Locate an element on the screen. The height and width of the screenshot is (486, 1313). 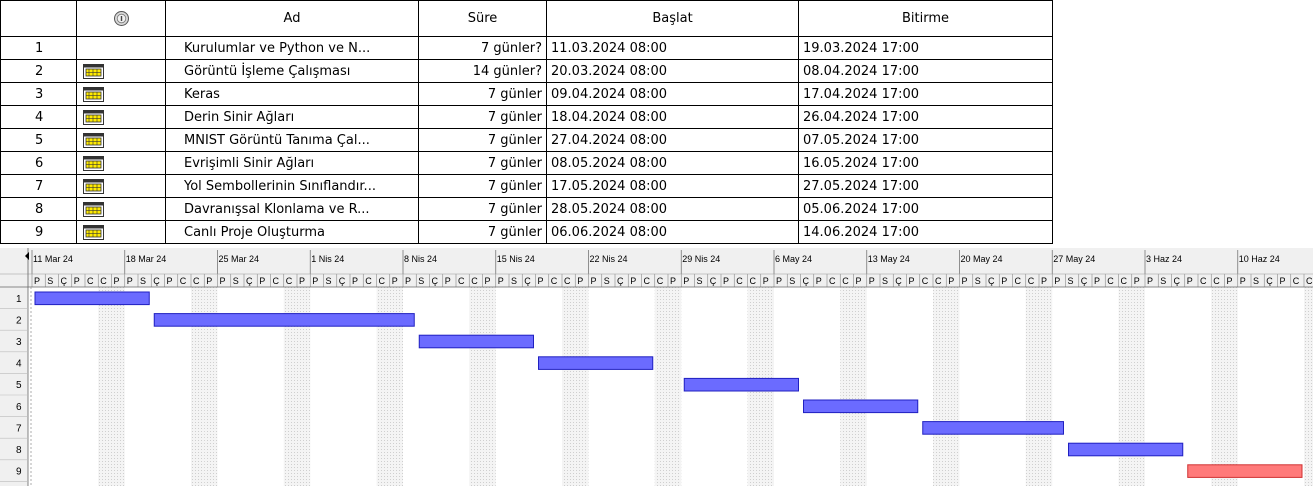
task-id-cell: 7 is located at coordinates (38, 186).